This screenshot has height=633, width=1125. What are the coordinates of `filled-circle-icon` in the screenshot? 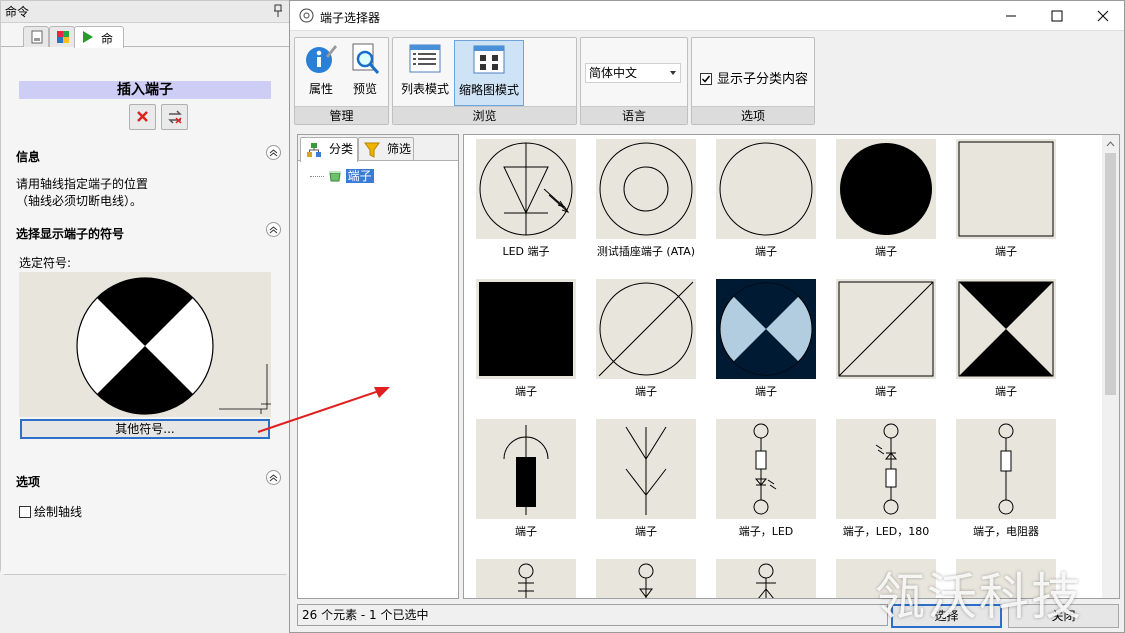 It's located at (886, 189).